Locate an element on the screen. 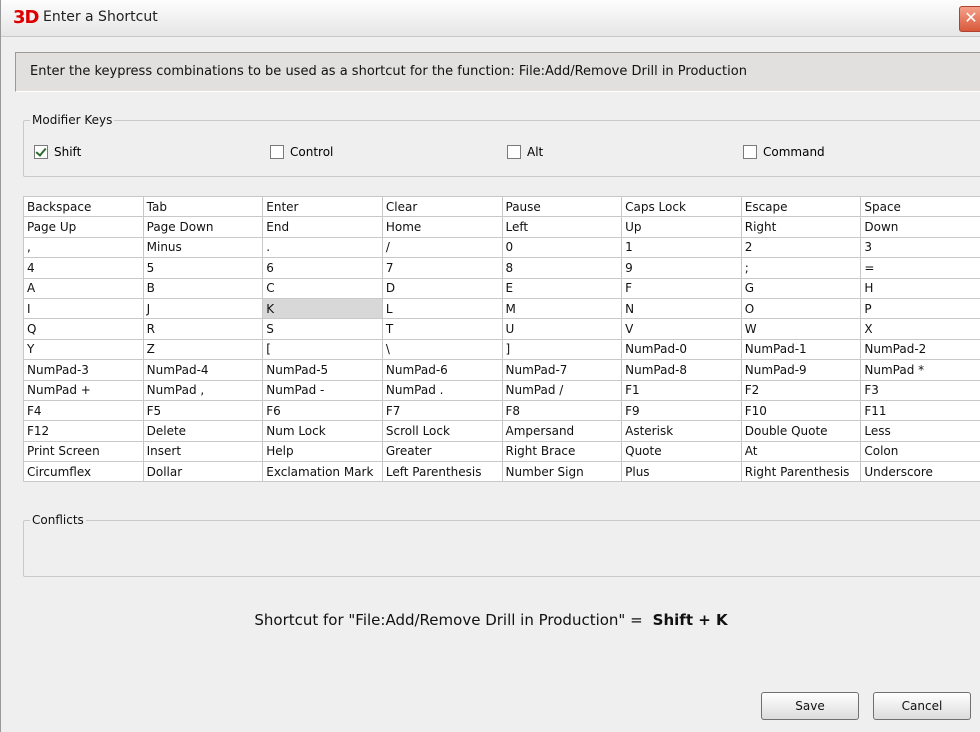 This screenshot has width=980, height=732. key-cell: Minus is located at coordinates (203, 247).